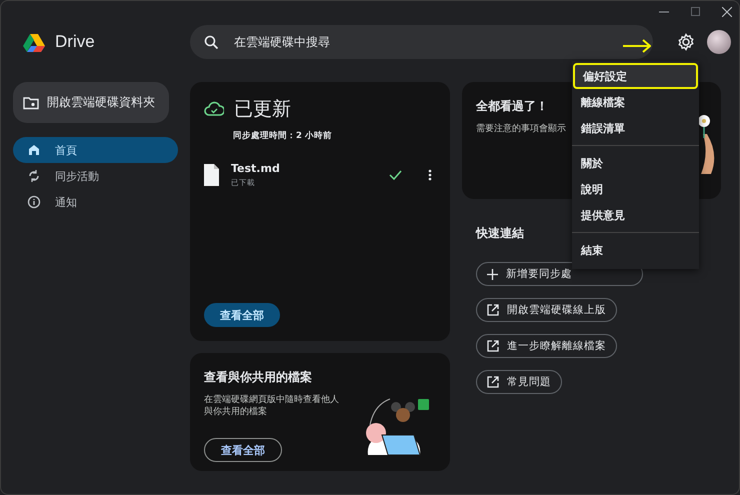 The height and width of the screenshot is (495, 740). I want to click on cloud-check-icon, so click(214, 109).